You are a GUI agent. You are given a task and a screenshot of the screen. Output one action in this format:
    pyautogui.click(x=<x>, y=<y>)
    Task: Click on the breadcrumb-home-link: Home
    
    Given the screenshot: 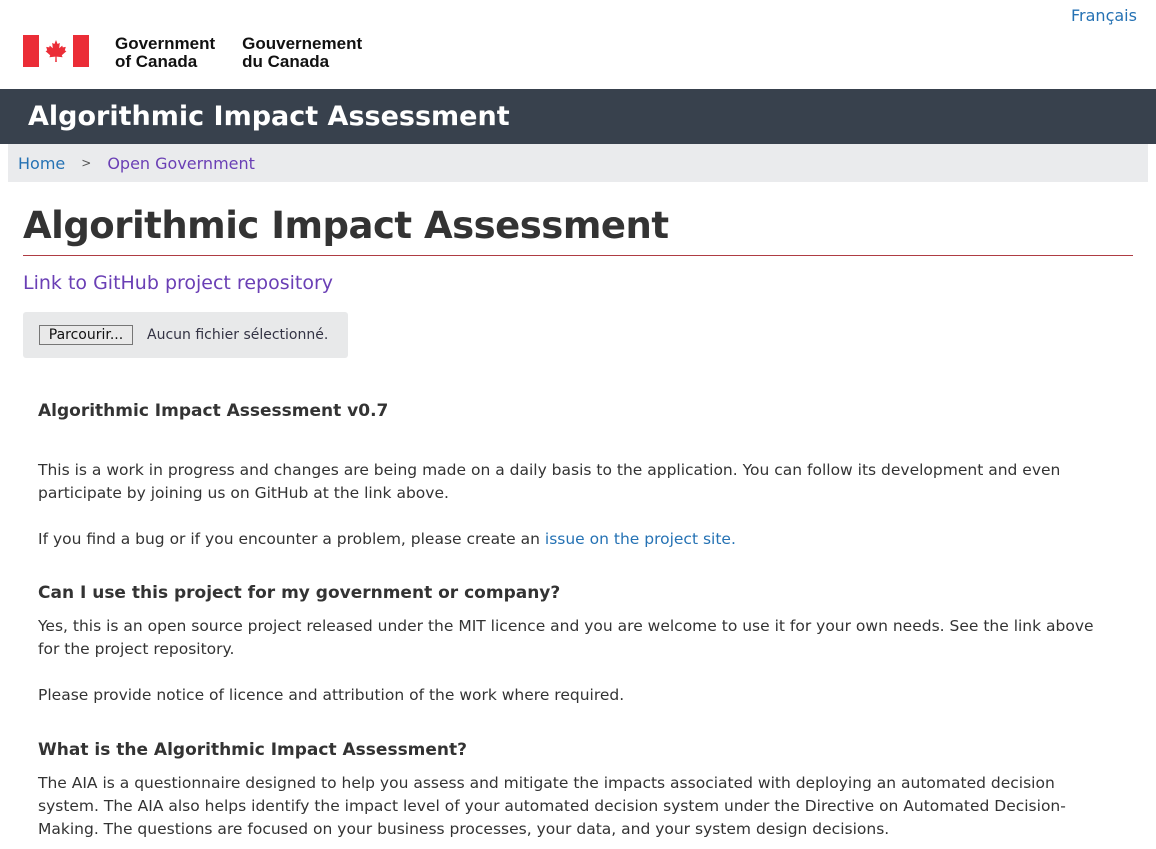 What is the action you would take?
    pyautogui.click(x=41, y=163)
    